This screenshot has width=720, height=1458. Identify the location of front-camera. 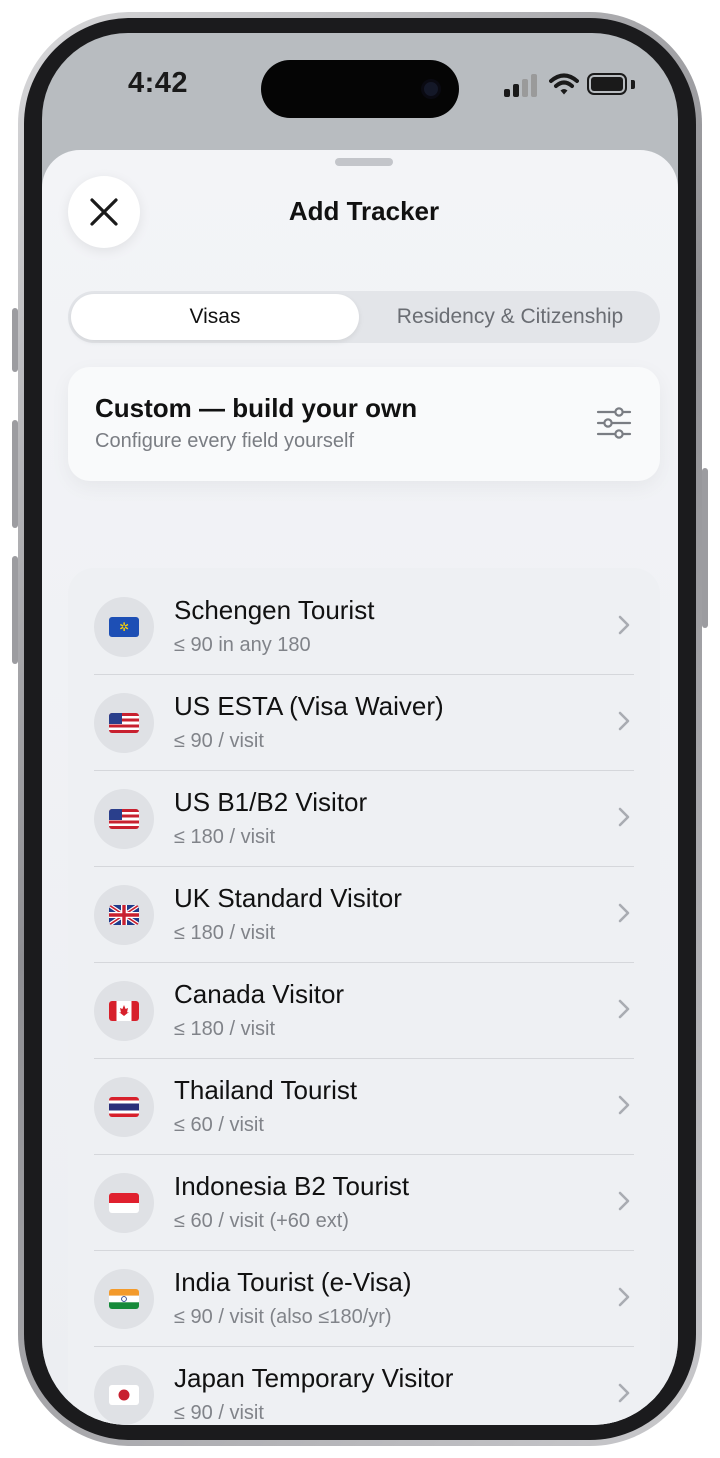
(431, 89).